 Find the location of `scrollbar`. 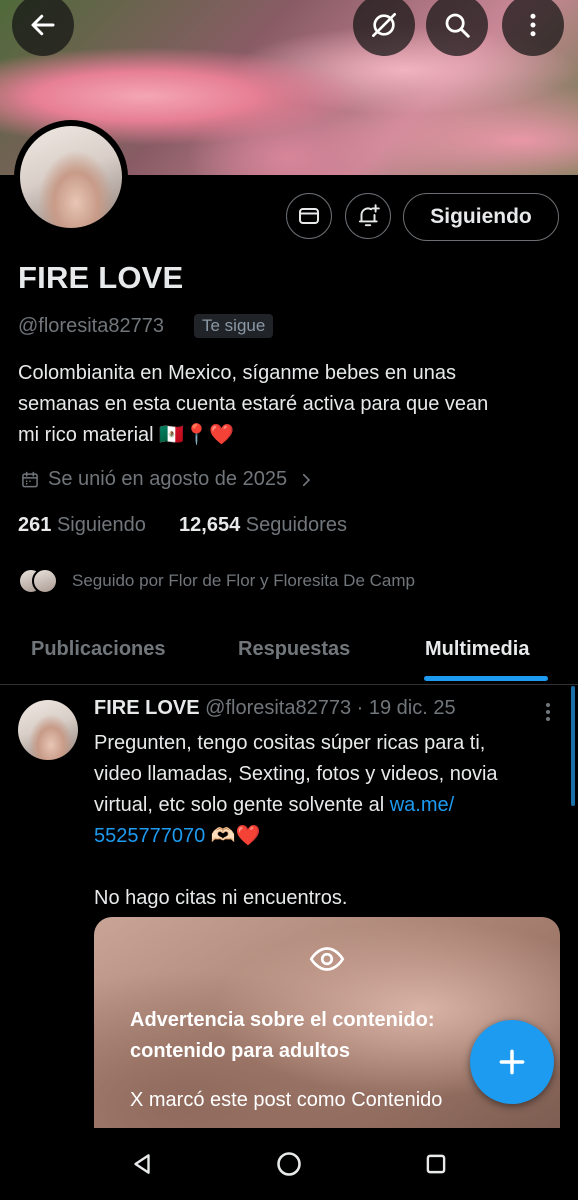

scrollbar is located at coordinates (573, 746).